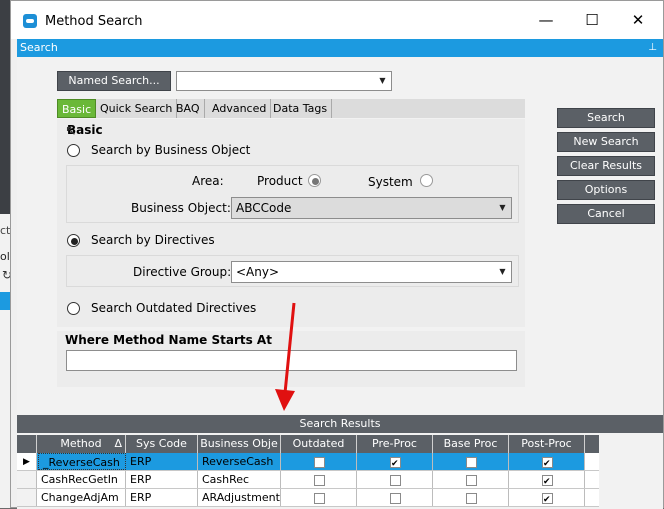 The height and width of the screenshot is (509, 664). I want to click on header-method: Method Δ, so click(81, 444).